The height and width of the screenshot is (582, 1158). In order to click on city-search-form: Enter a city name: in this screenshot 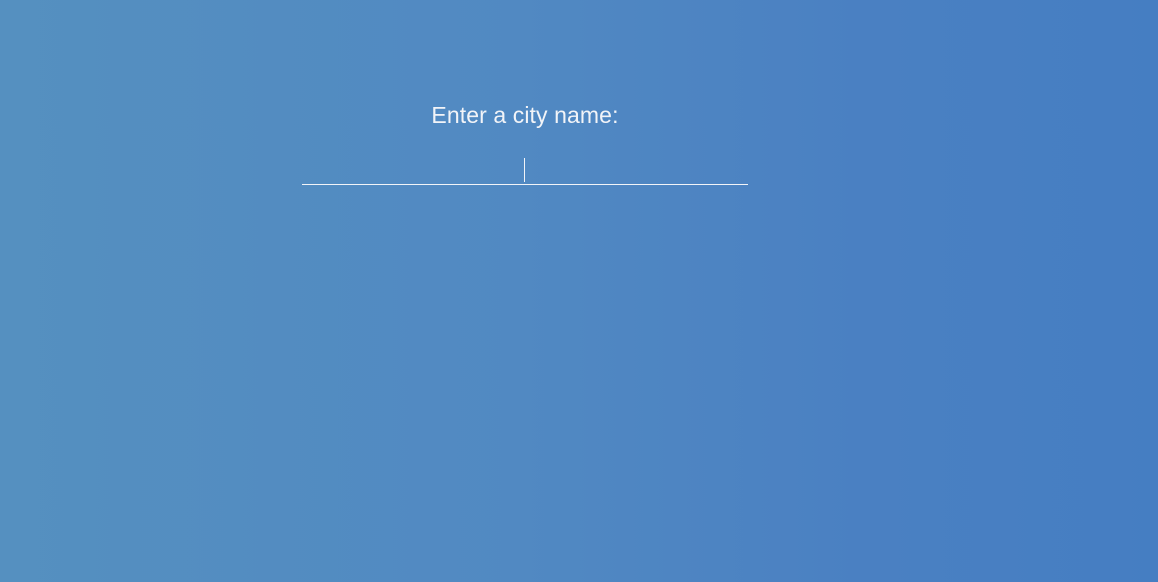, I will do `click(525, 141)`.